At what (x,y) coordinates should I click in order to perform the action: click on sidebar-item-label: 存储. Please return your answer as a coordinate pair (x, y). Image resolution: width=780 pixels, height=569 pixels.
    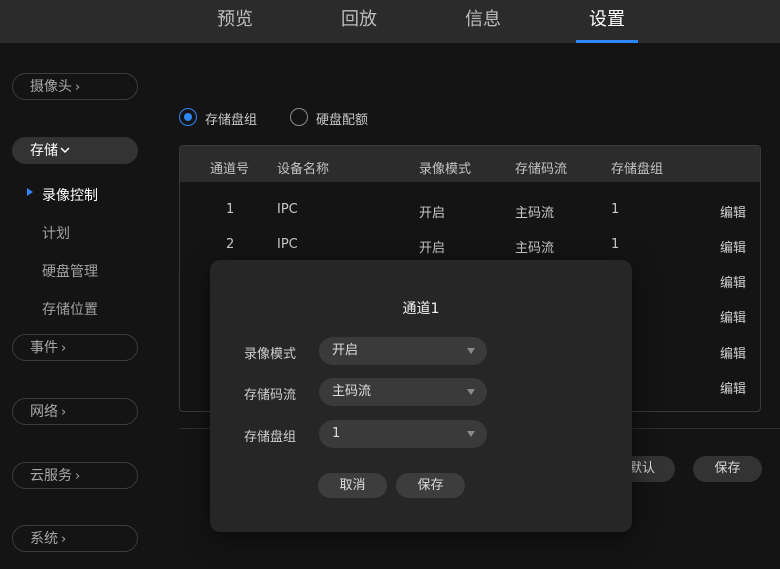
    Looking at the image, I should click on (44, 151).